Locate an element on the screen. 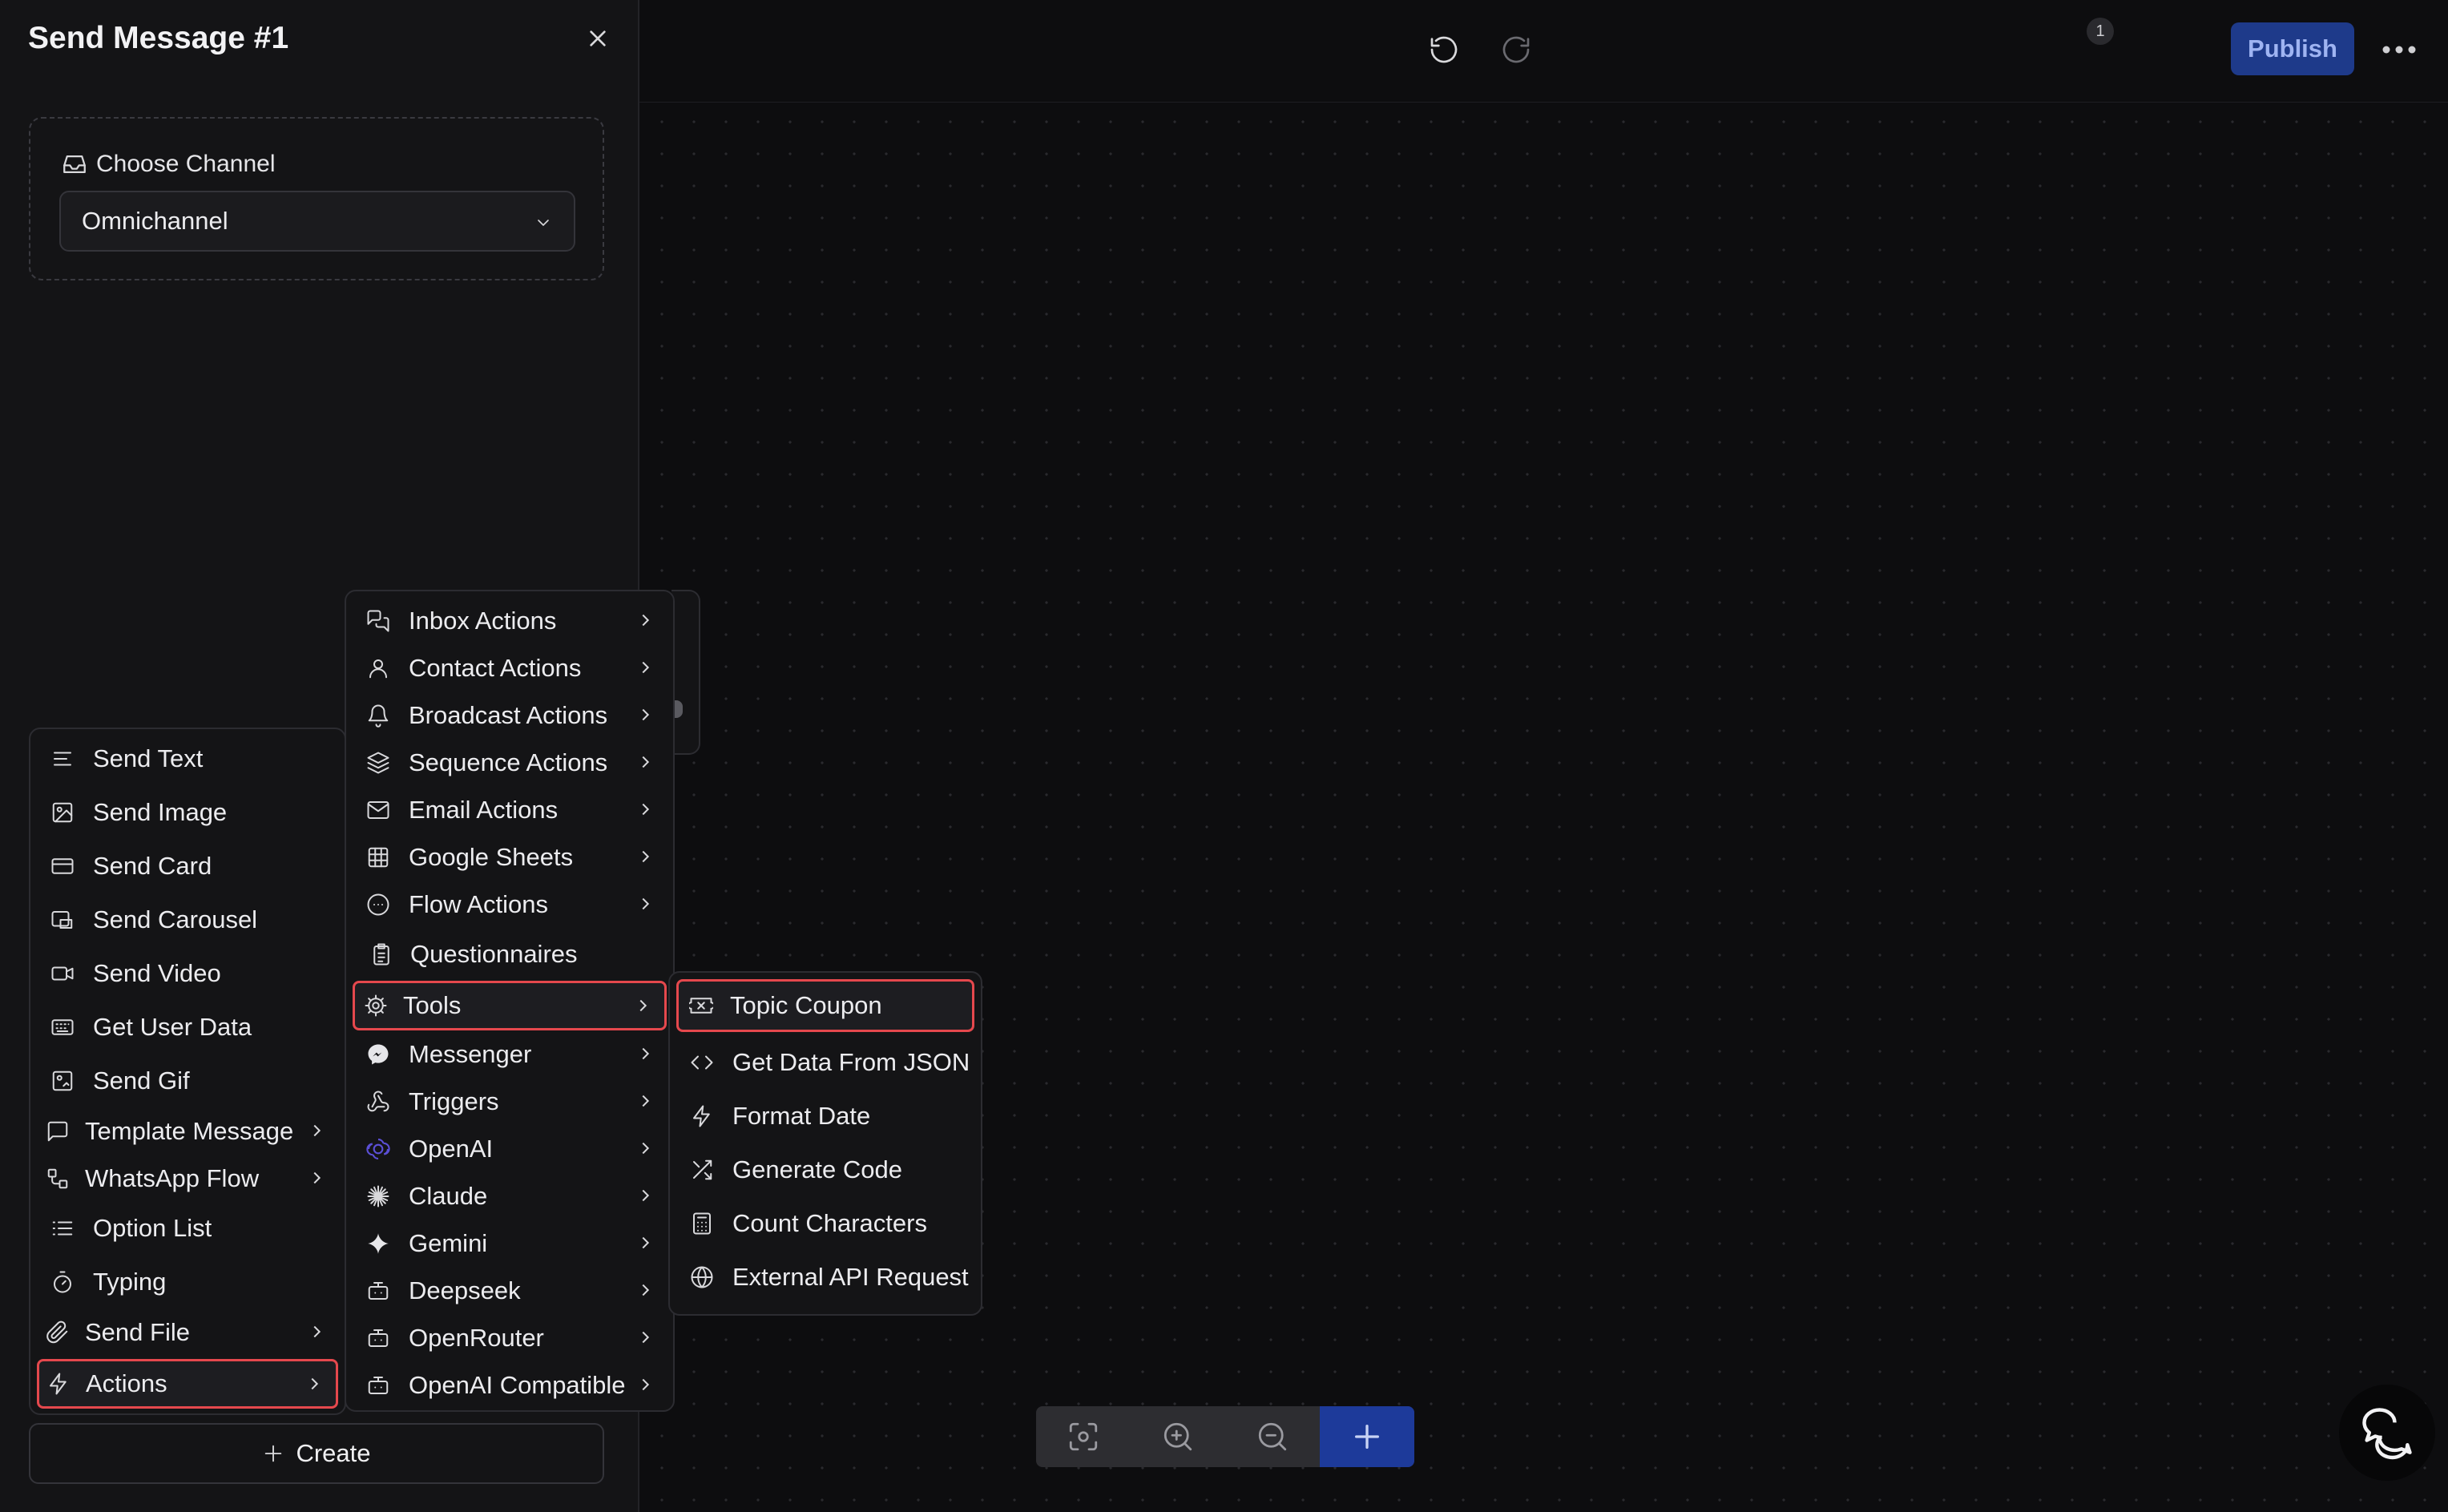 The width and height of the screenshot is (2448, 1512). menu-item-get-data-from-json: Get Data From JSON is located at coordinates (825, 1062).